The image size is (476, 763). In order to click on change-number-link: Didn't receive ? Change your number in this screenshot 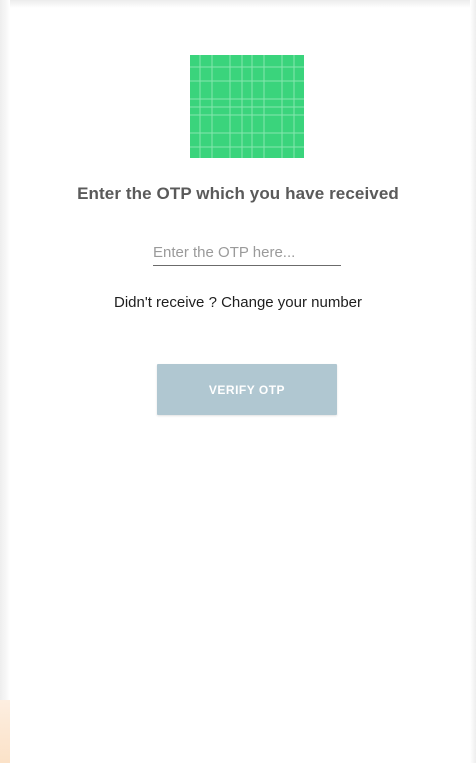, I will do `click(238, 302)`.